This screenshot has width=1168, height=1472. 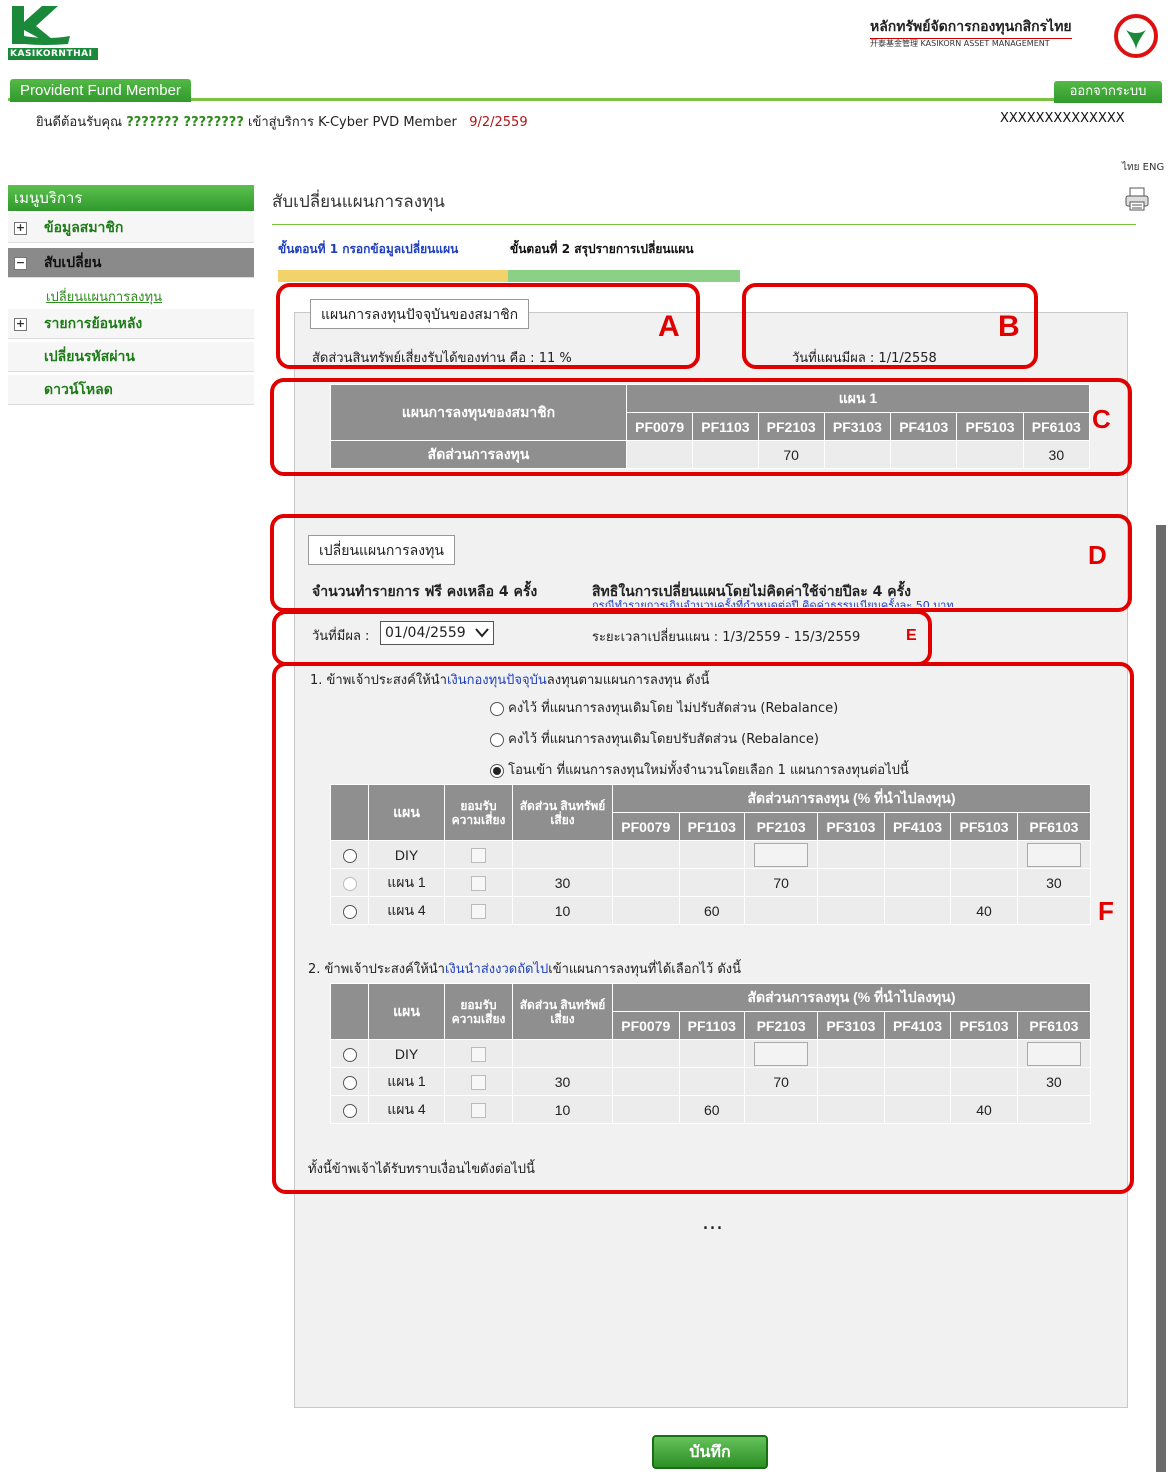 I want to click on annotation-label-a: A, so click(x=669, y=326).